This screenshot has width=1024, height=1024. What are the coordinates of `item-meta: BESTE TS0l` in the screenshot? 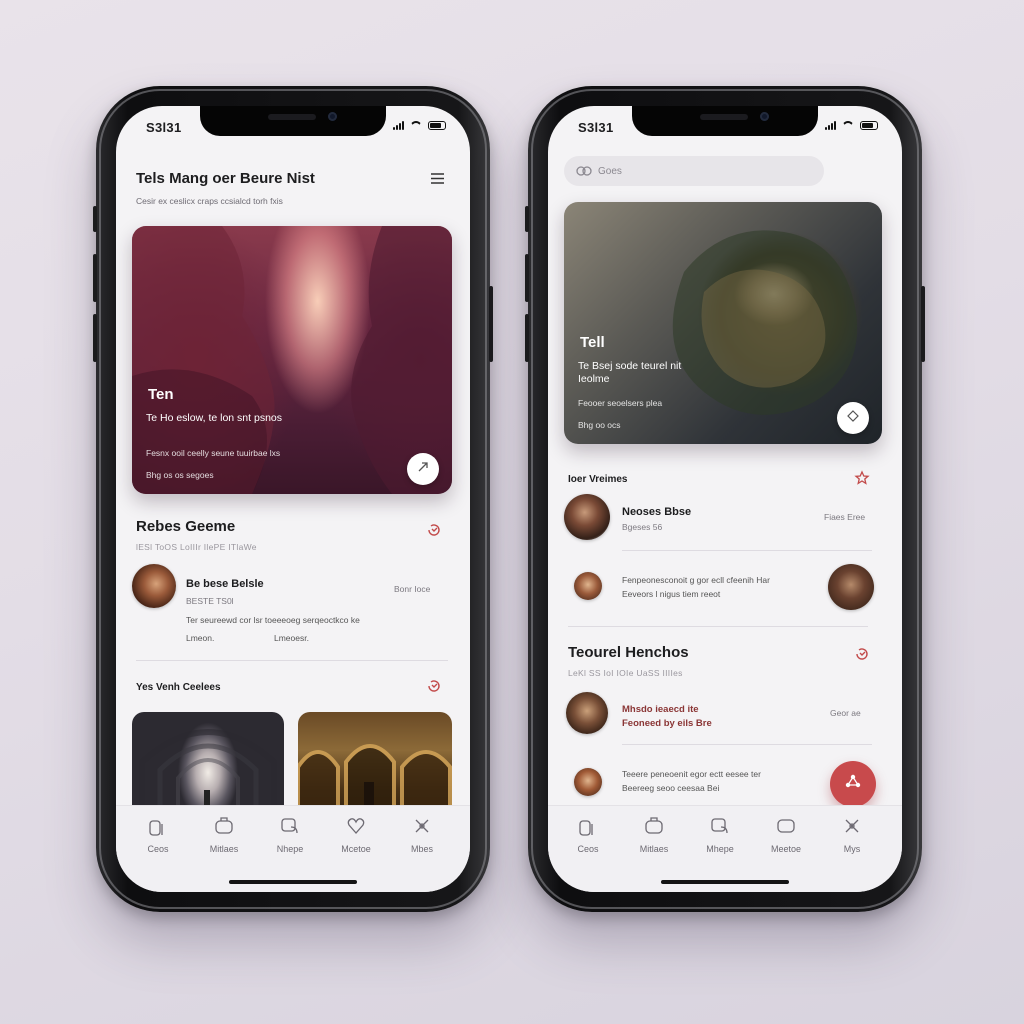 It's located at (210, 601).